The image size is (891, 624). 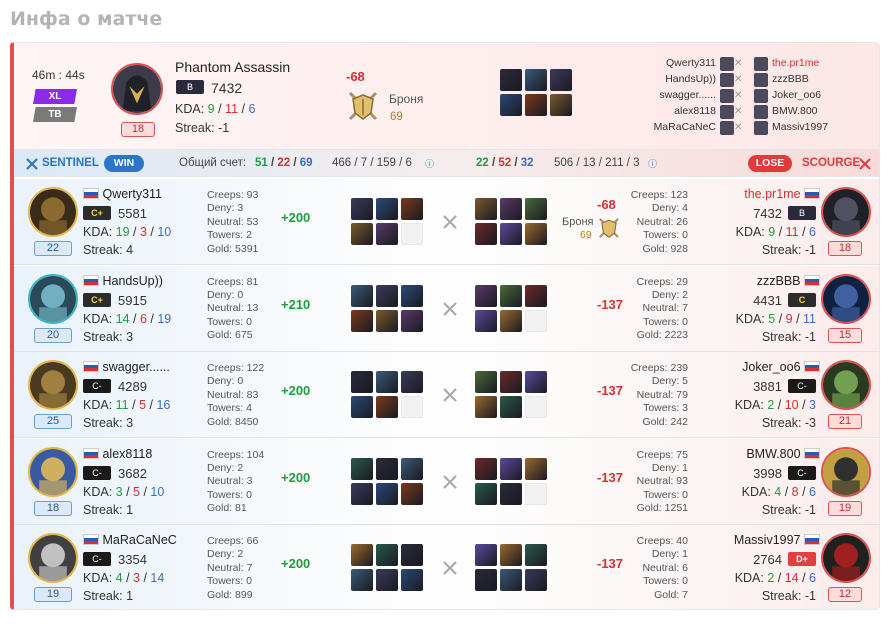 What do you see at coordinates (804, 81) in the screenshot?
I see `mini-player-right: ✕ zzzBBB` at bounding box center [804, 81].